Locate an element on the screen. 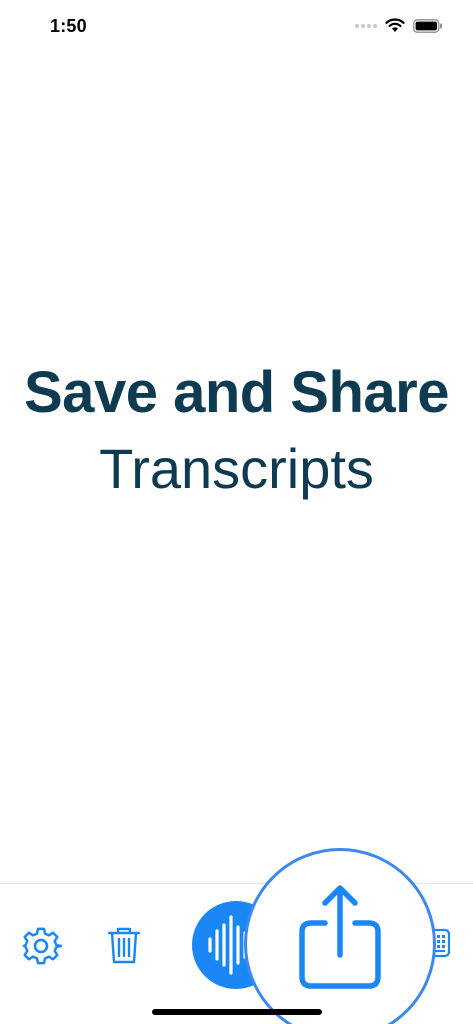 The height and width of the screenshot is (1024, 473). status-time: 1:50 is located at coordinates (68, 26).